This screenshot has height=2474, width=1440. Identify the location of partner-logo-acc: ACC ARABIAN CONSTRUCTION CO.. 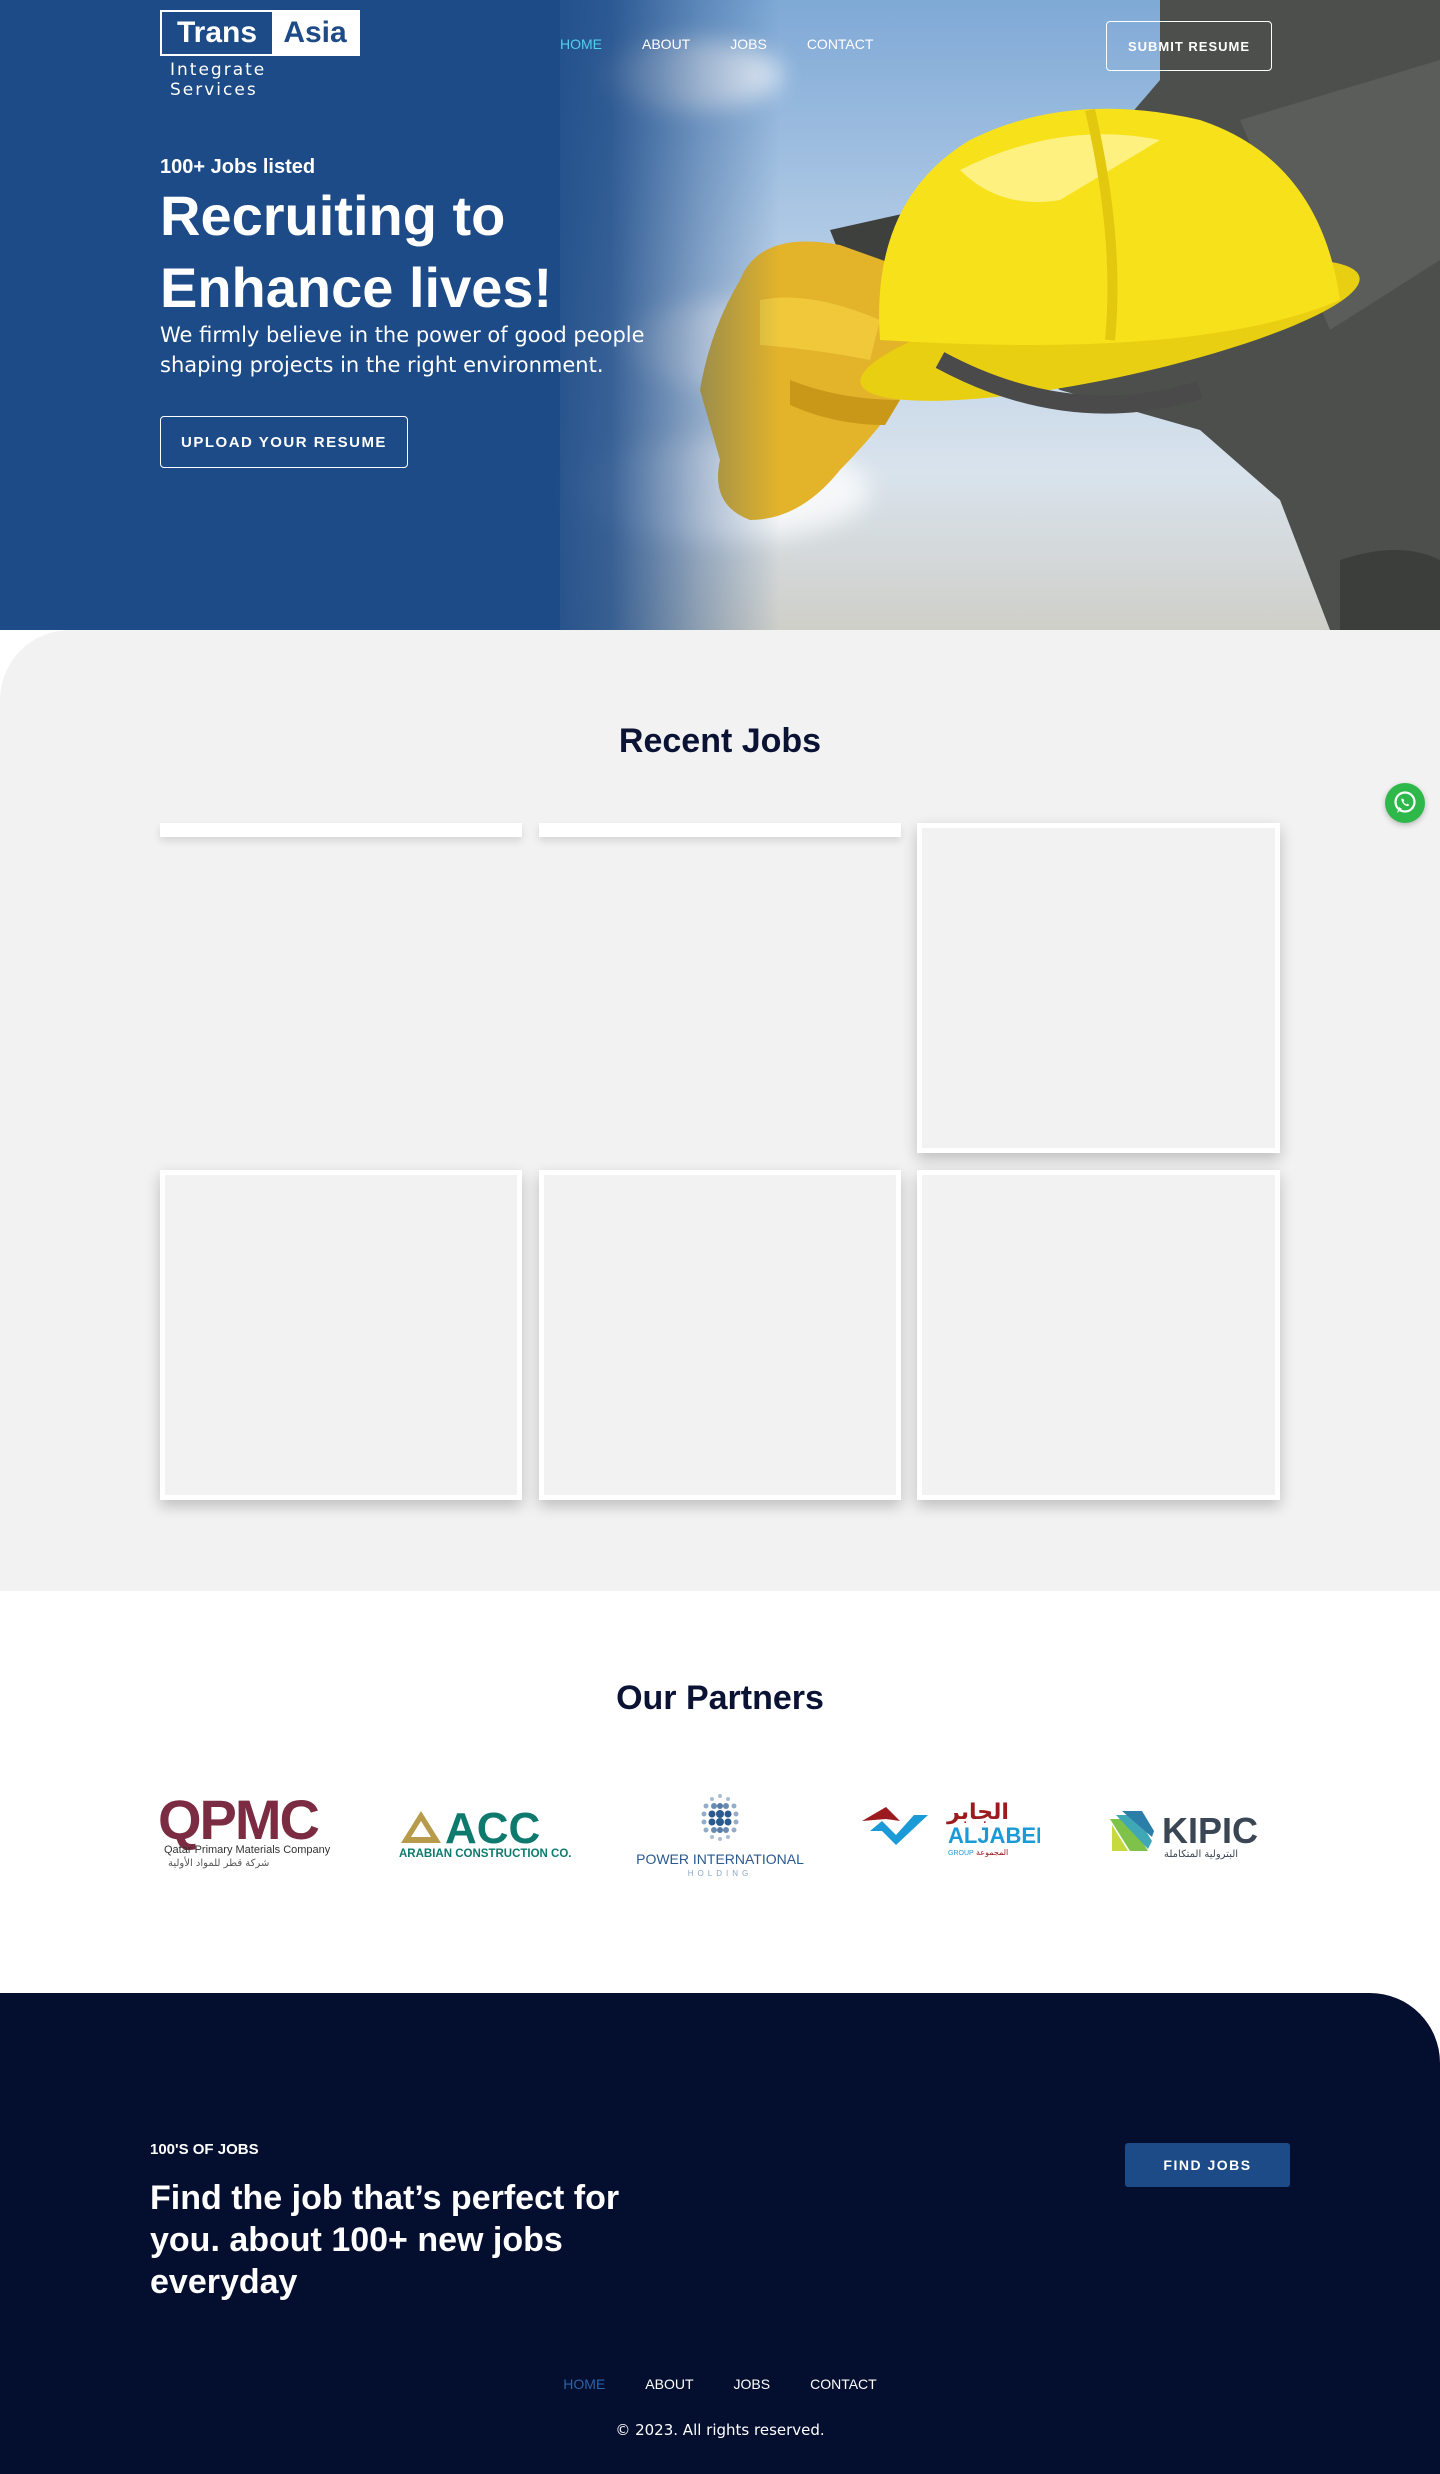
(487, 1831).